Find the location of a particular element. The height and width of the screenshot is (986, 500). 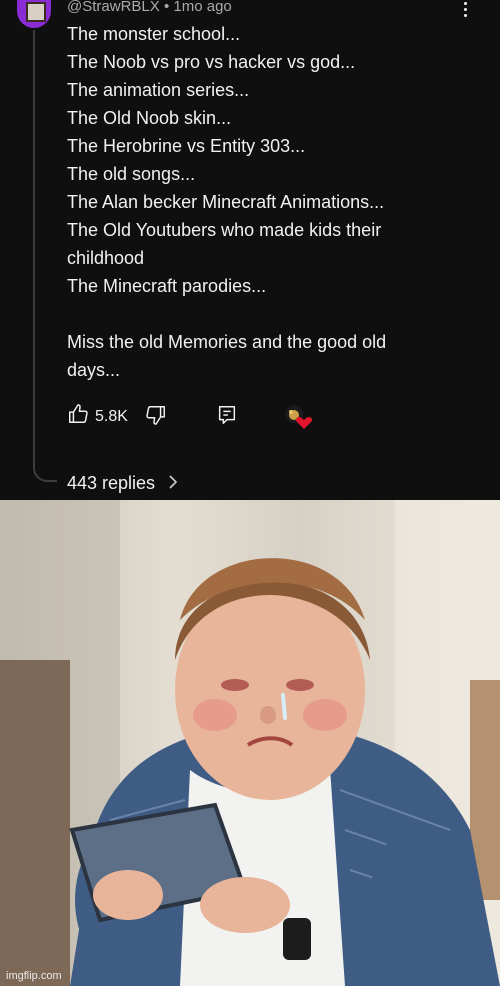

more-vert-icon is located at coordinates (465, 12).